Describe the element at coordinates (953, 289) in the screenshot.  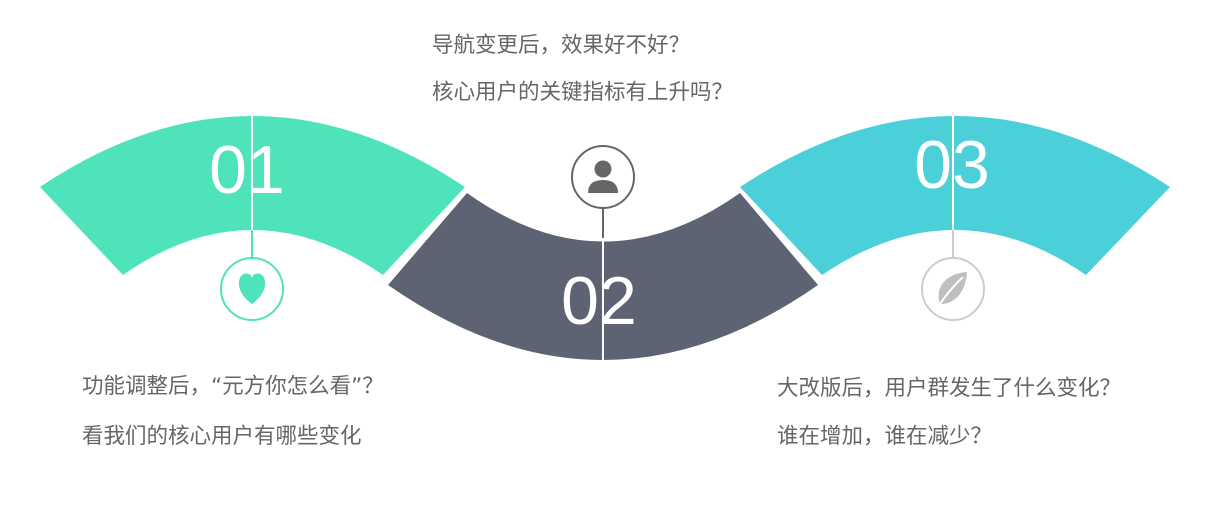
I see `leaf-icon` at that location.